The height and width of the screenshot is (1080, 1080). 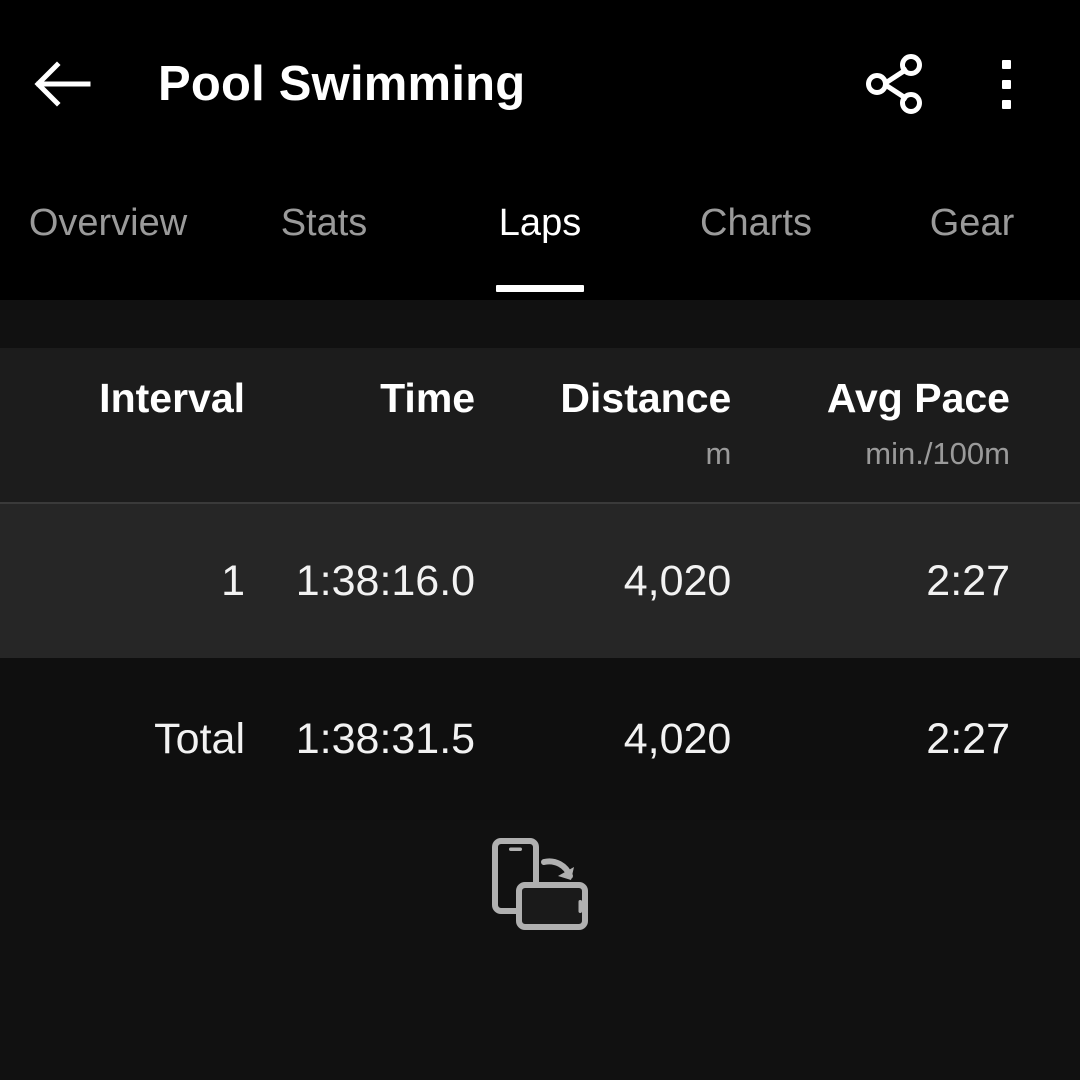 What do you see at coordinates (428, 398) in the screenshot?
I see `column-header-time-title: Time` at bounding box center [428, 398].